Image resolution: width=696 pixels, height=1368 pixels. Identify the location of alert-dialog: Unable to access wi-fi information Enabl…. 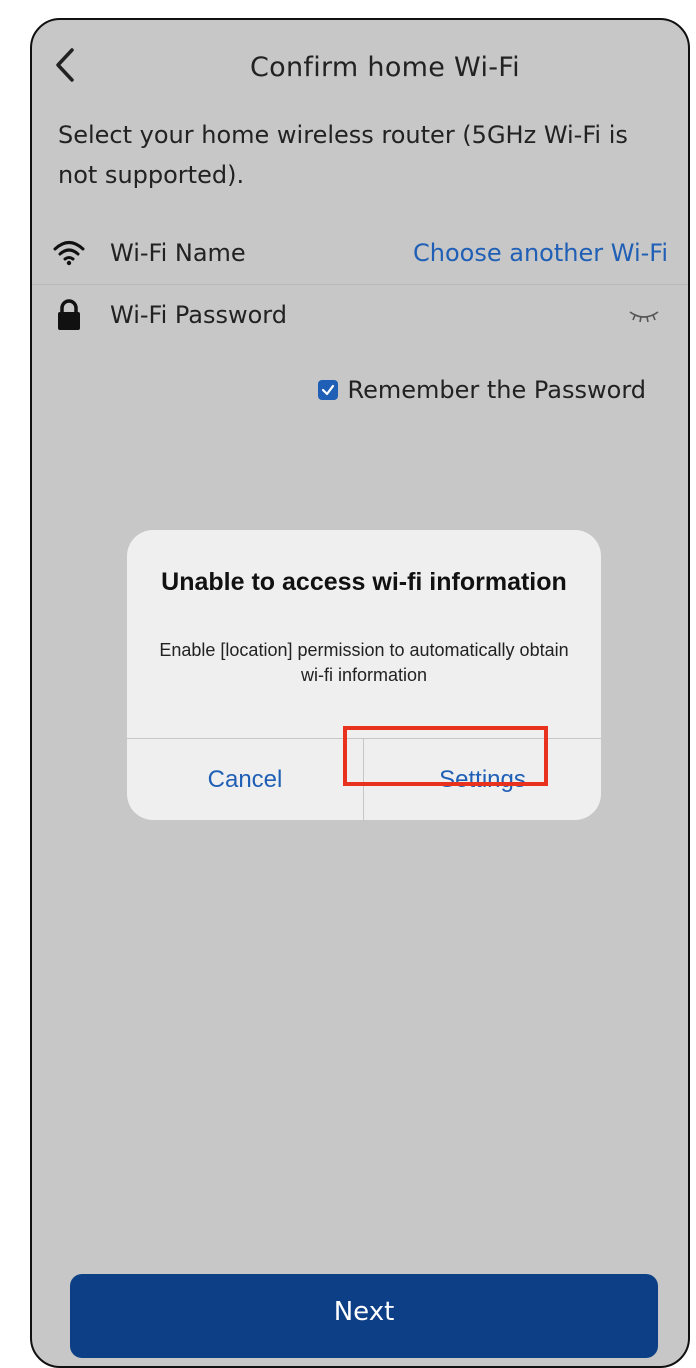
(364, 675).